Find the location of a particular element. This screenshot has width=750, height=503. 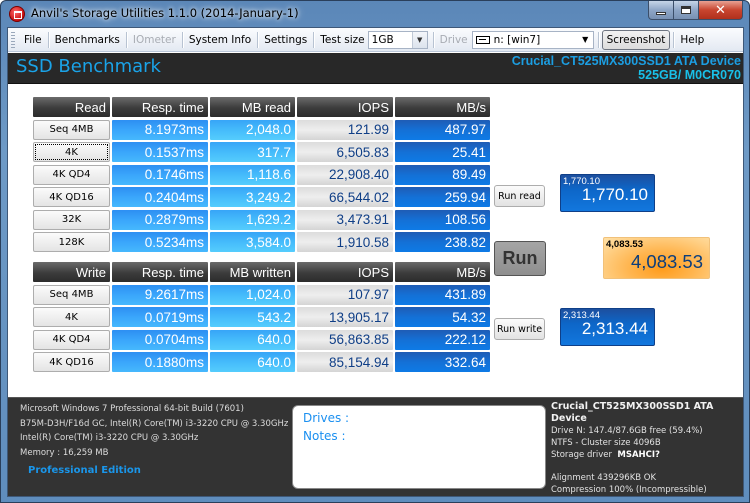

resp-time-cell: 0.1746ms is located at coordinates (160, 174).